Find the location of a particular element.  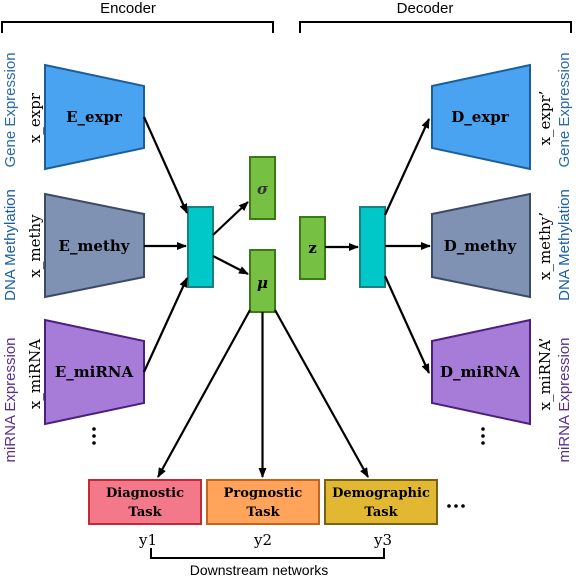

svg-text: μ is located at coordinates (262, 283).